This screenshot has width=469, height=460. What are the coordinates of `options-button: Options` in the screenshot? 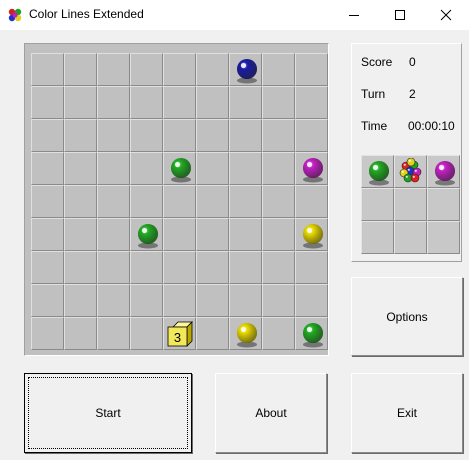 It's located at (407, 316).